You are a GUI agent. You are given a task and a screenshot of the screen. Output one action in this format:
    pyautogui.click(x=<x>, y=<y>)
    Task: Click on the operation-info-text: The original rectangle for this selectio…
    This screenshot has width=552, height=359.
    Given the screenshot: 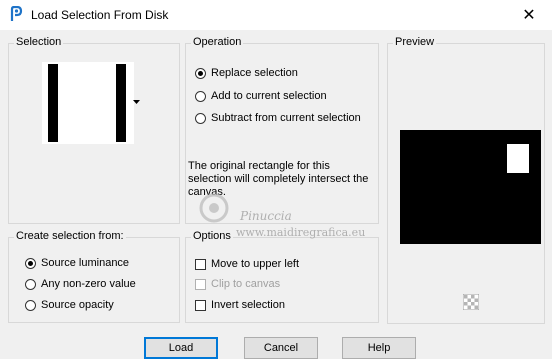 What is the action you would take?
    pyautogui.click(x=278, y=179)
    